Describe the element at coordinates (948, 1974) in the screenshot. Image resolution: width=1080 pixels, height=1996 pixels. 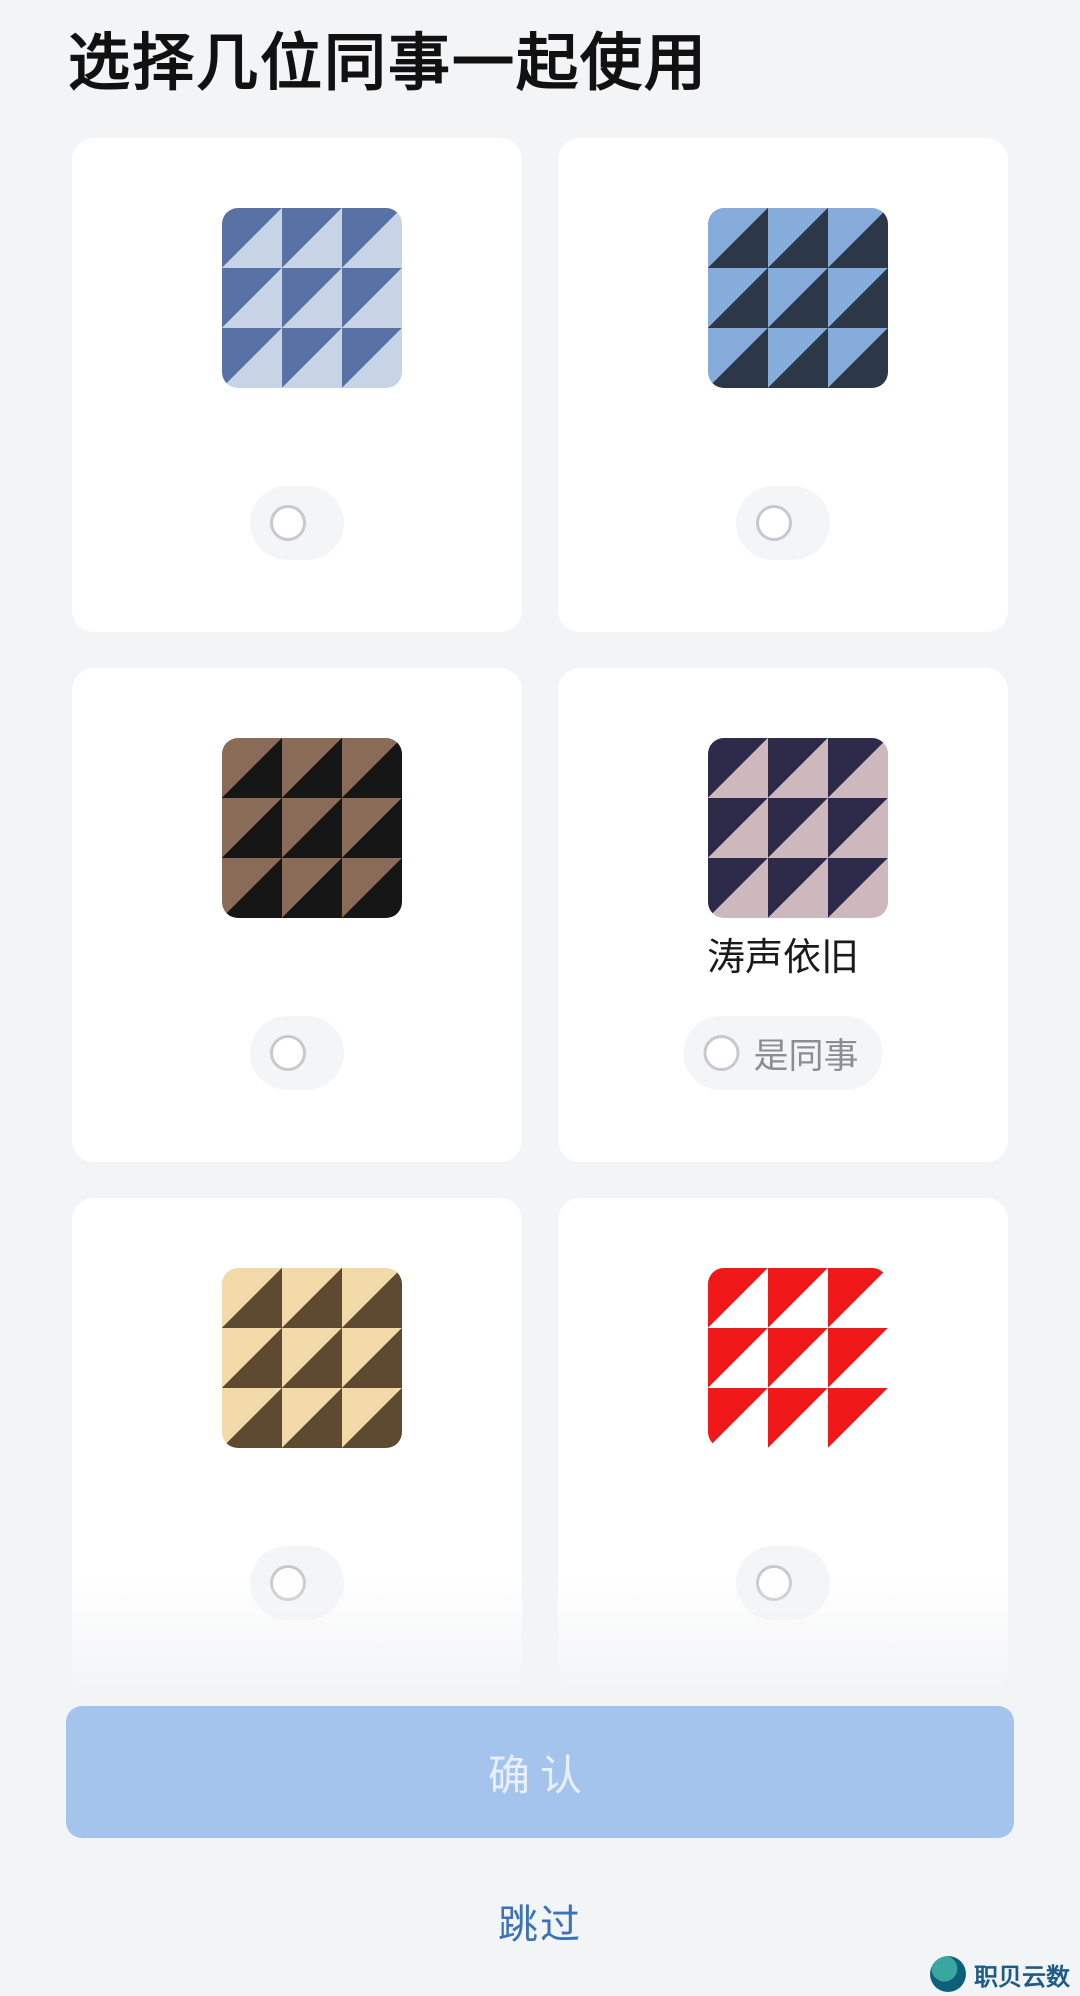
I see `watermark-logo-icon` at that location.